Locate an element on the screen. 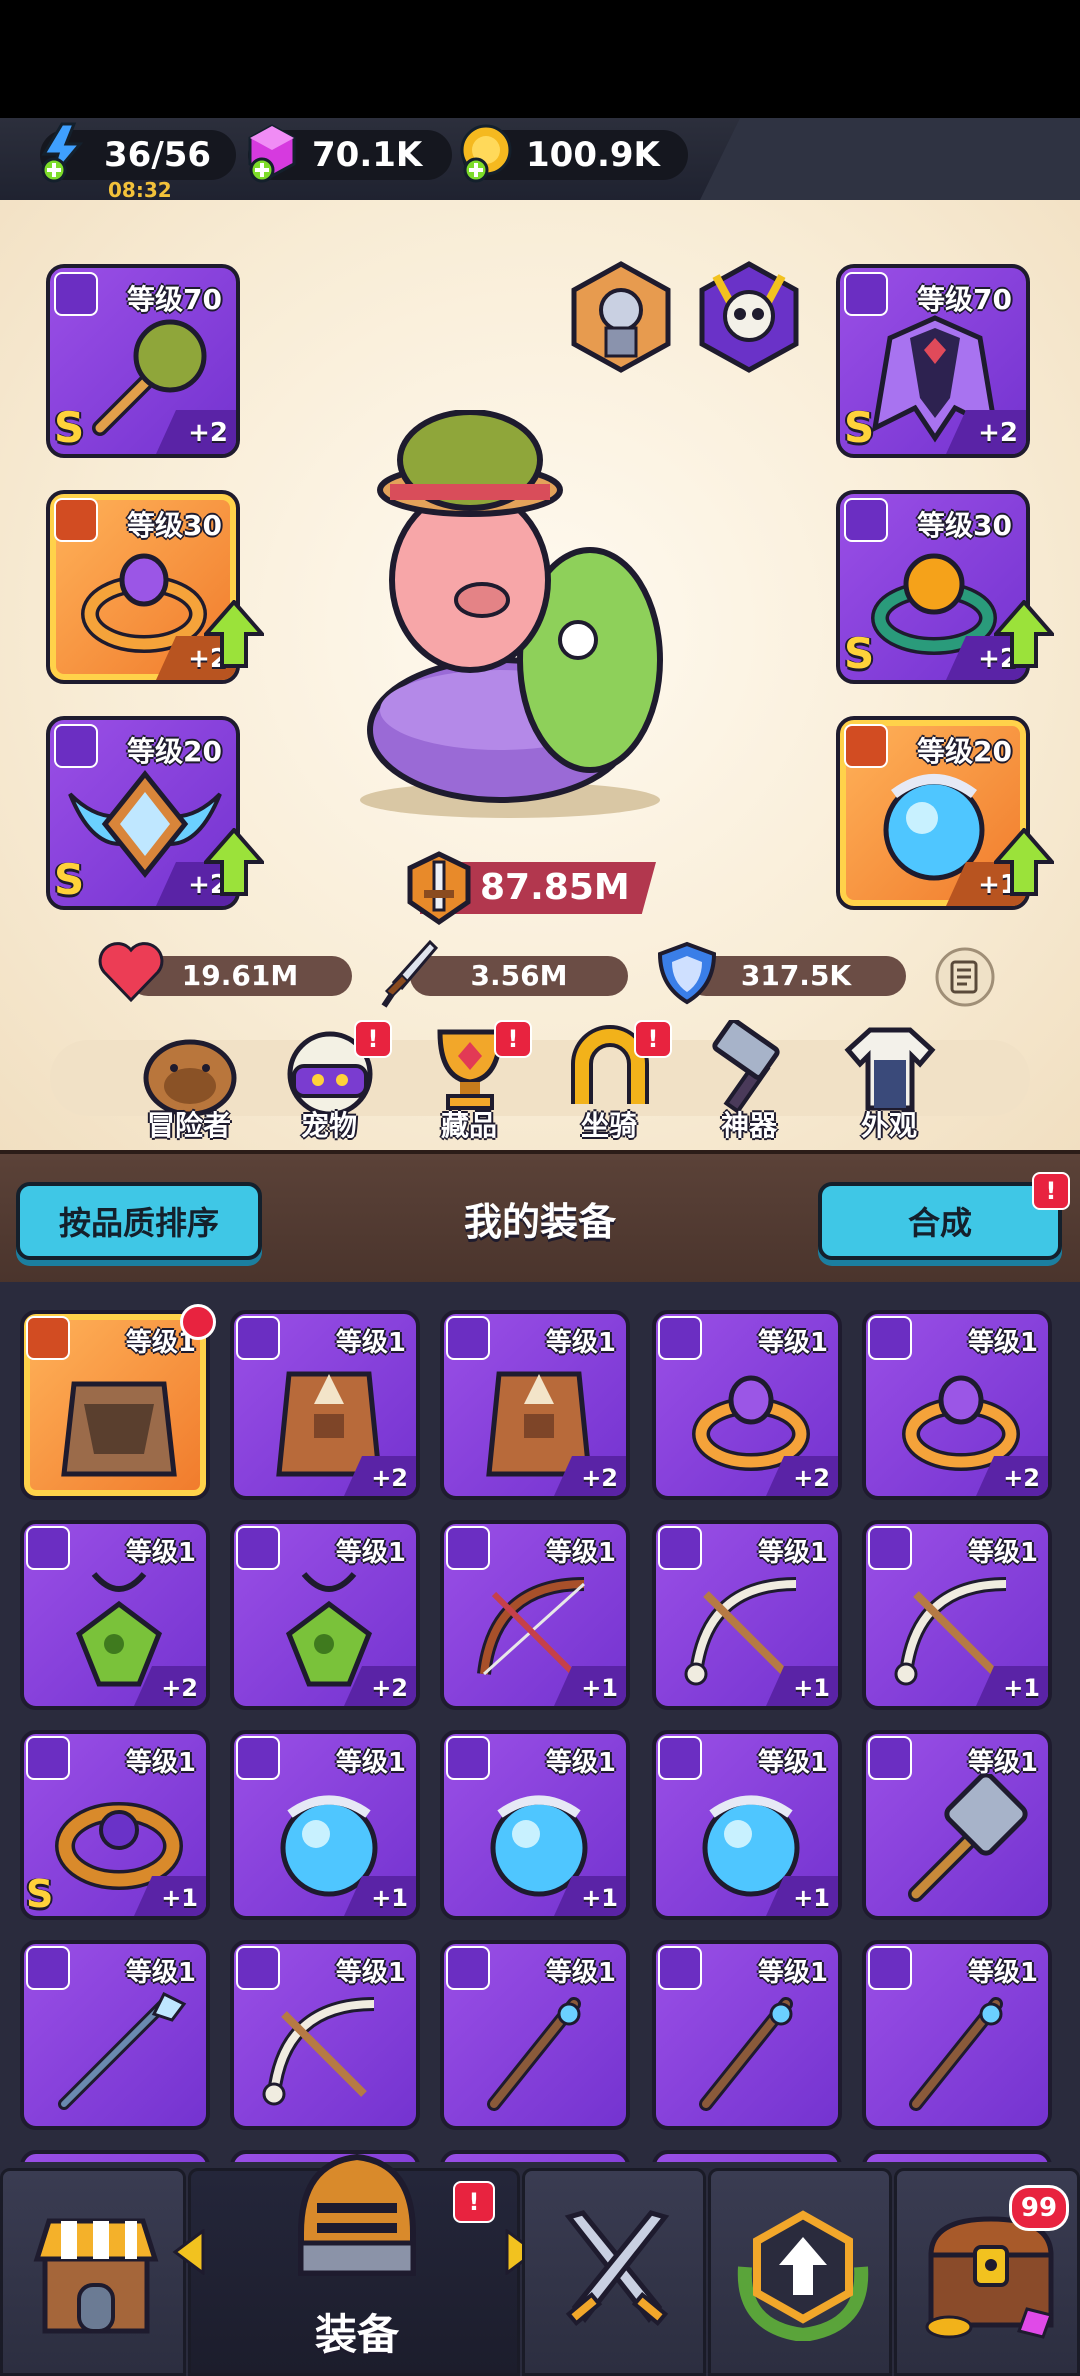  gold-coin-icon is located at coordinates (486, 153).